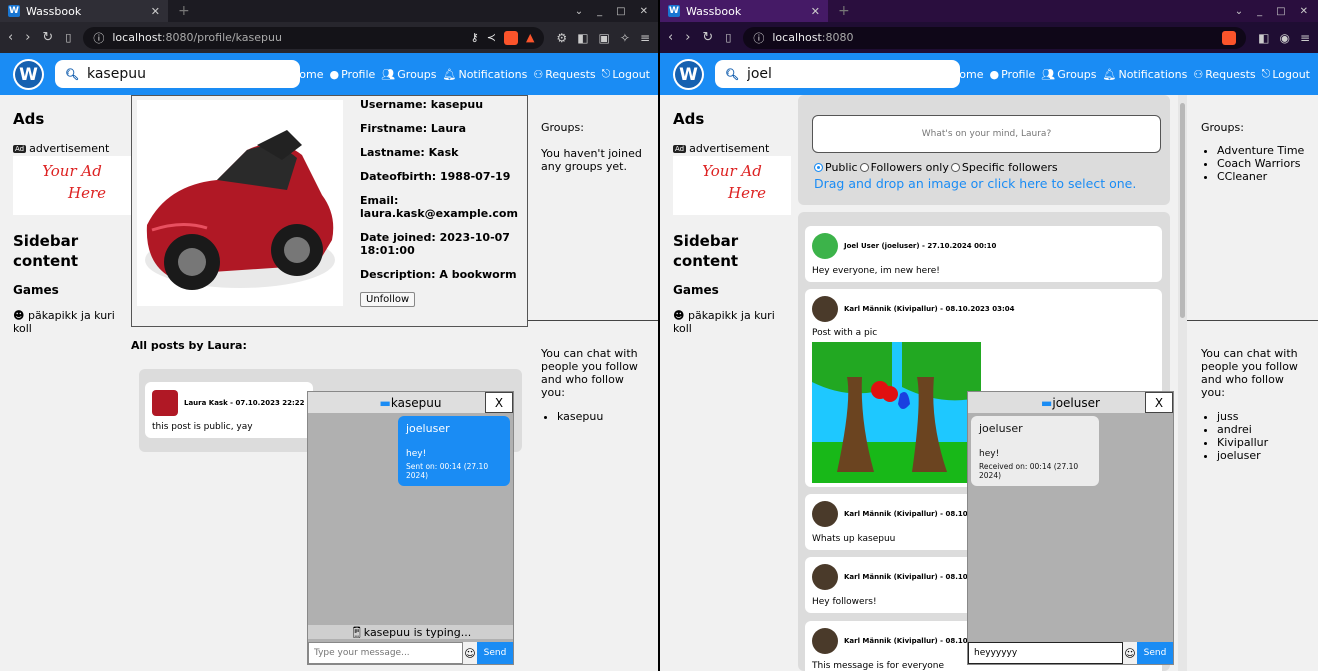 This screenshot has height=671, width=1318. What do you see at coordinates (314, 37) in the screenshot?
I see `url-field: ⓘ localhost:8080/profile/kasepuu ⚷ ≺ ▲` at bounding box center [314, 37].